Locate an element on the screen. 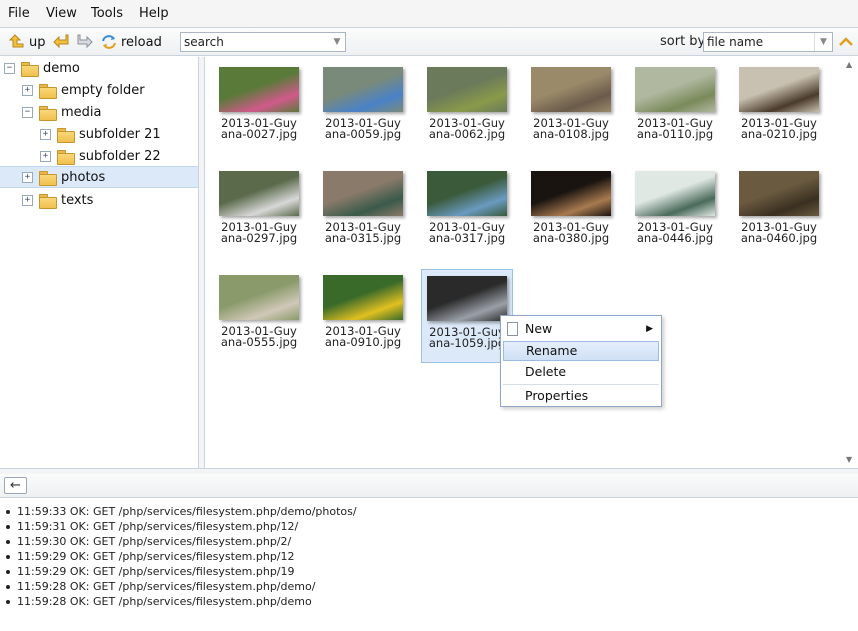 The width and height of the screenshot is (858, 631). file-name: 2013-01-Guyana-0059.jpg is located at coordinates (363, 128).